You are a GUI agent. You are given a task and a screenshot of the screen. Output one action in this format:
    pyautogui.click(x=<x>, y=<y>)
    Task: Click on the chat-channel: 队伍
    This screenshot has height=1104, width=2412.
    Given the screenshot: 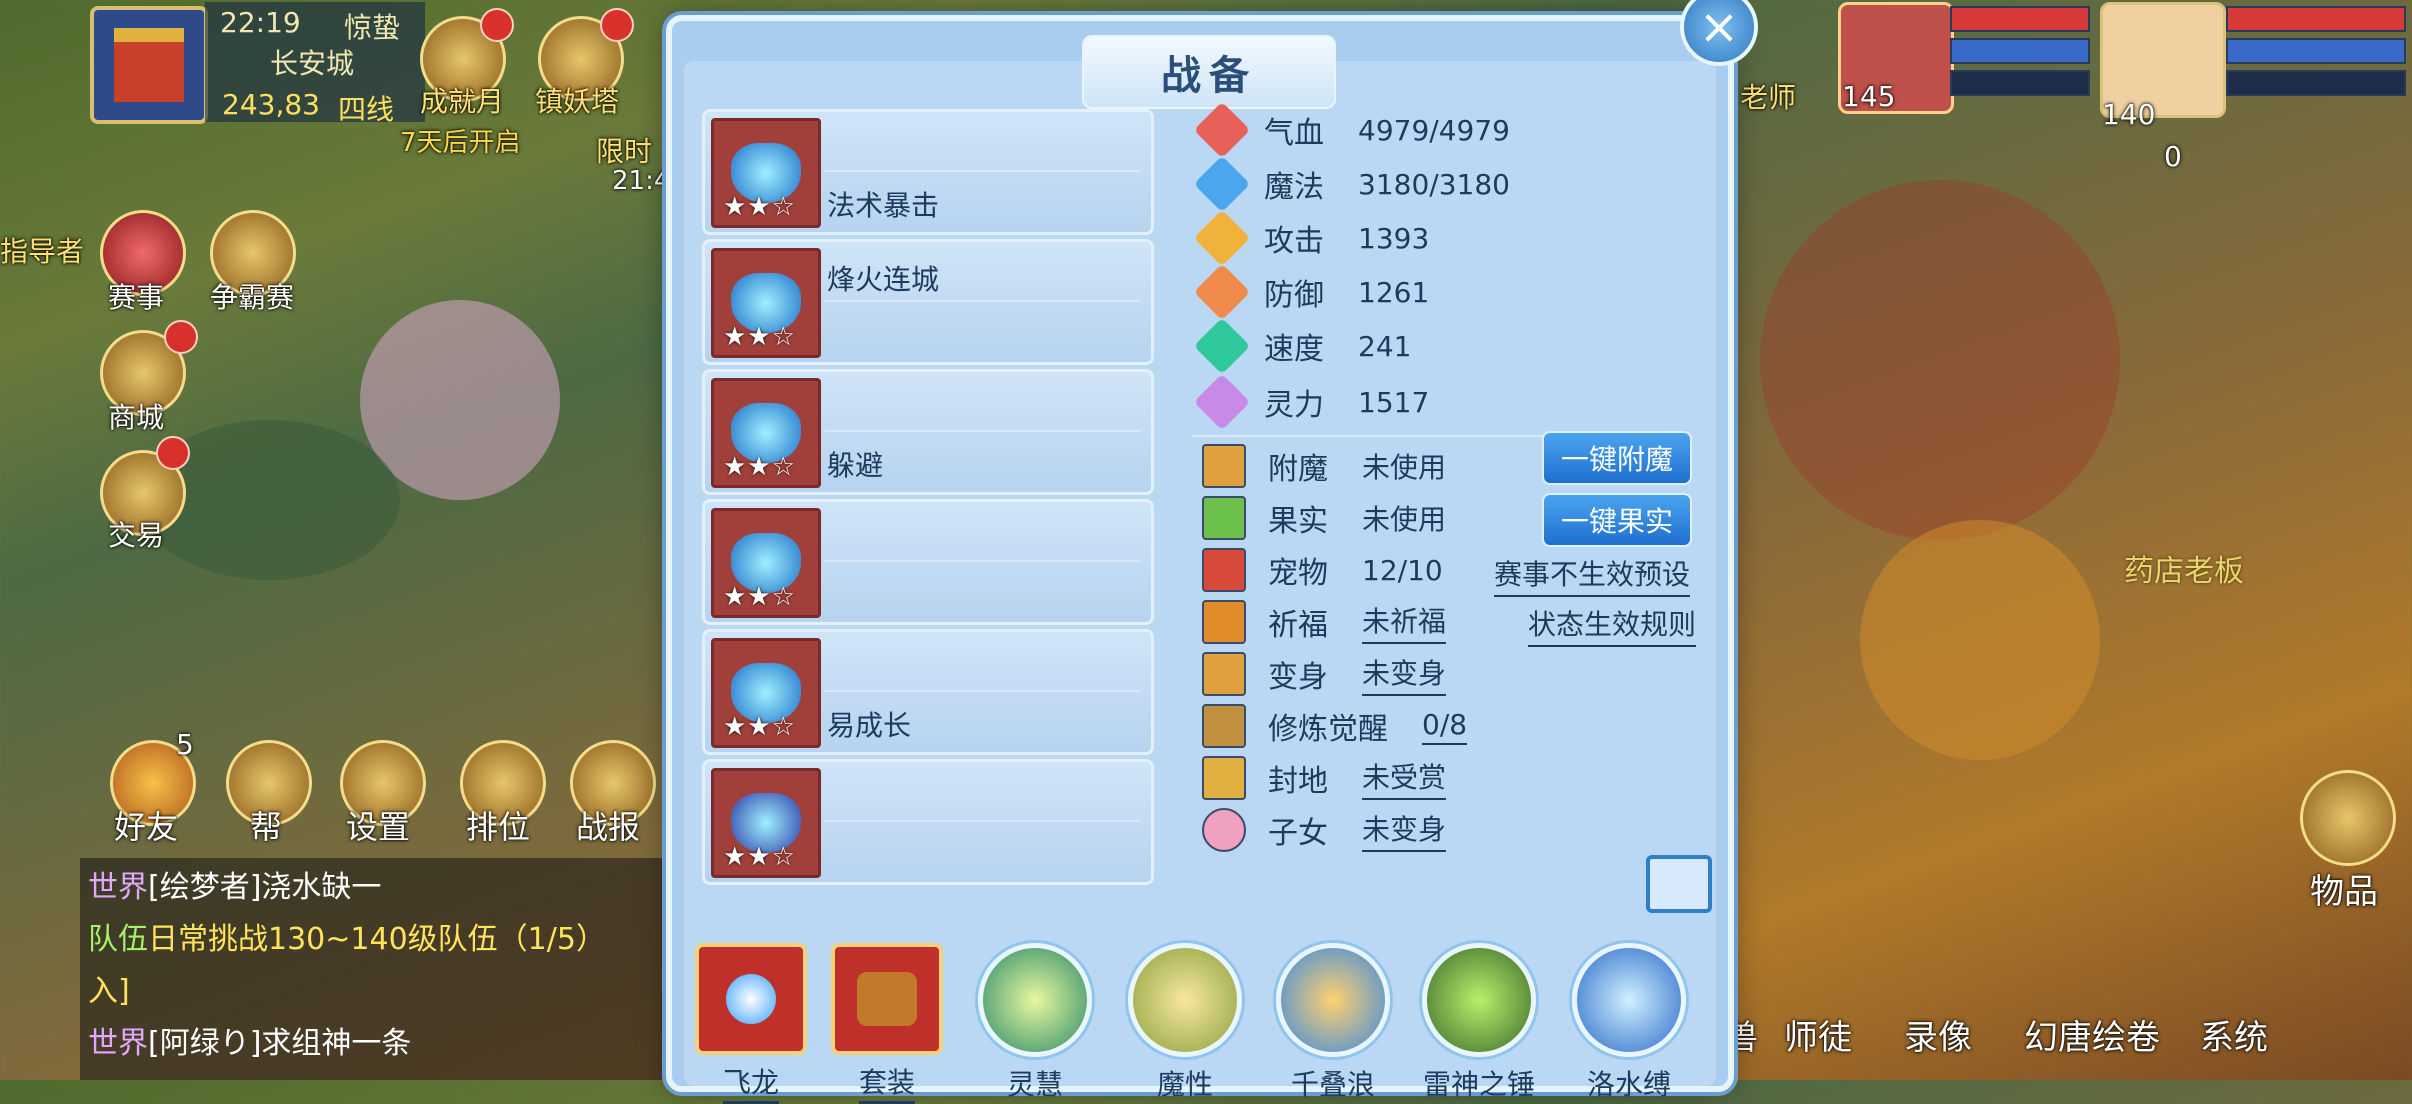 What is the action you would take?
    pyautogui.click(x=118, y=939)
    